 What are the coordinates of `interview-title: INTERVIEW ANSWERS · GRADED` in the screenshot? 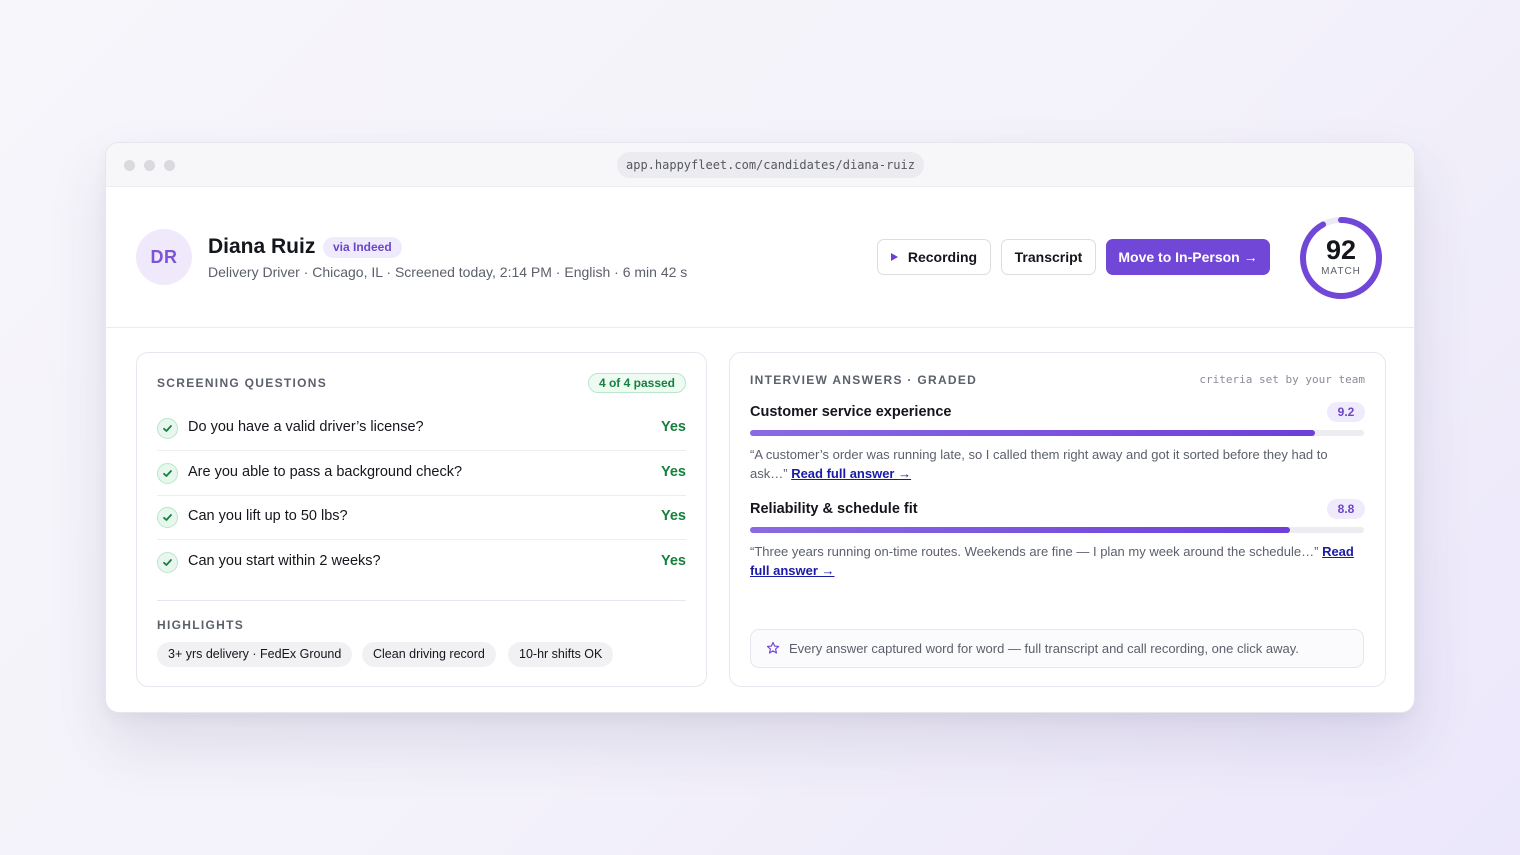 It's located at (864, 380).